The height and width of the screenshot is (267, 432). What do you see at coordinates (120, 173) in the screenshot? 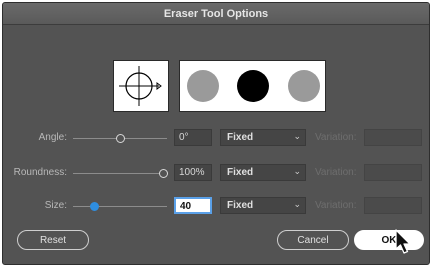
I see `roundness-slider-track` at bounding box center [120, 173].